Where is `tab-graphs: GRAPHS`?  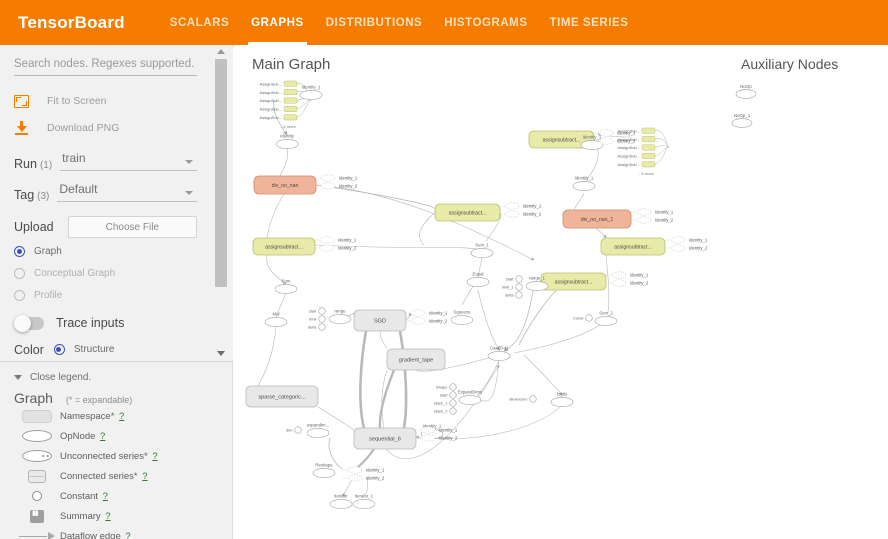
tab-graphs: GRAPHS is located at coordinates (277, 22).